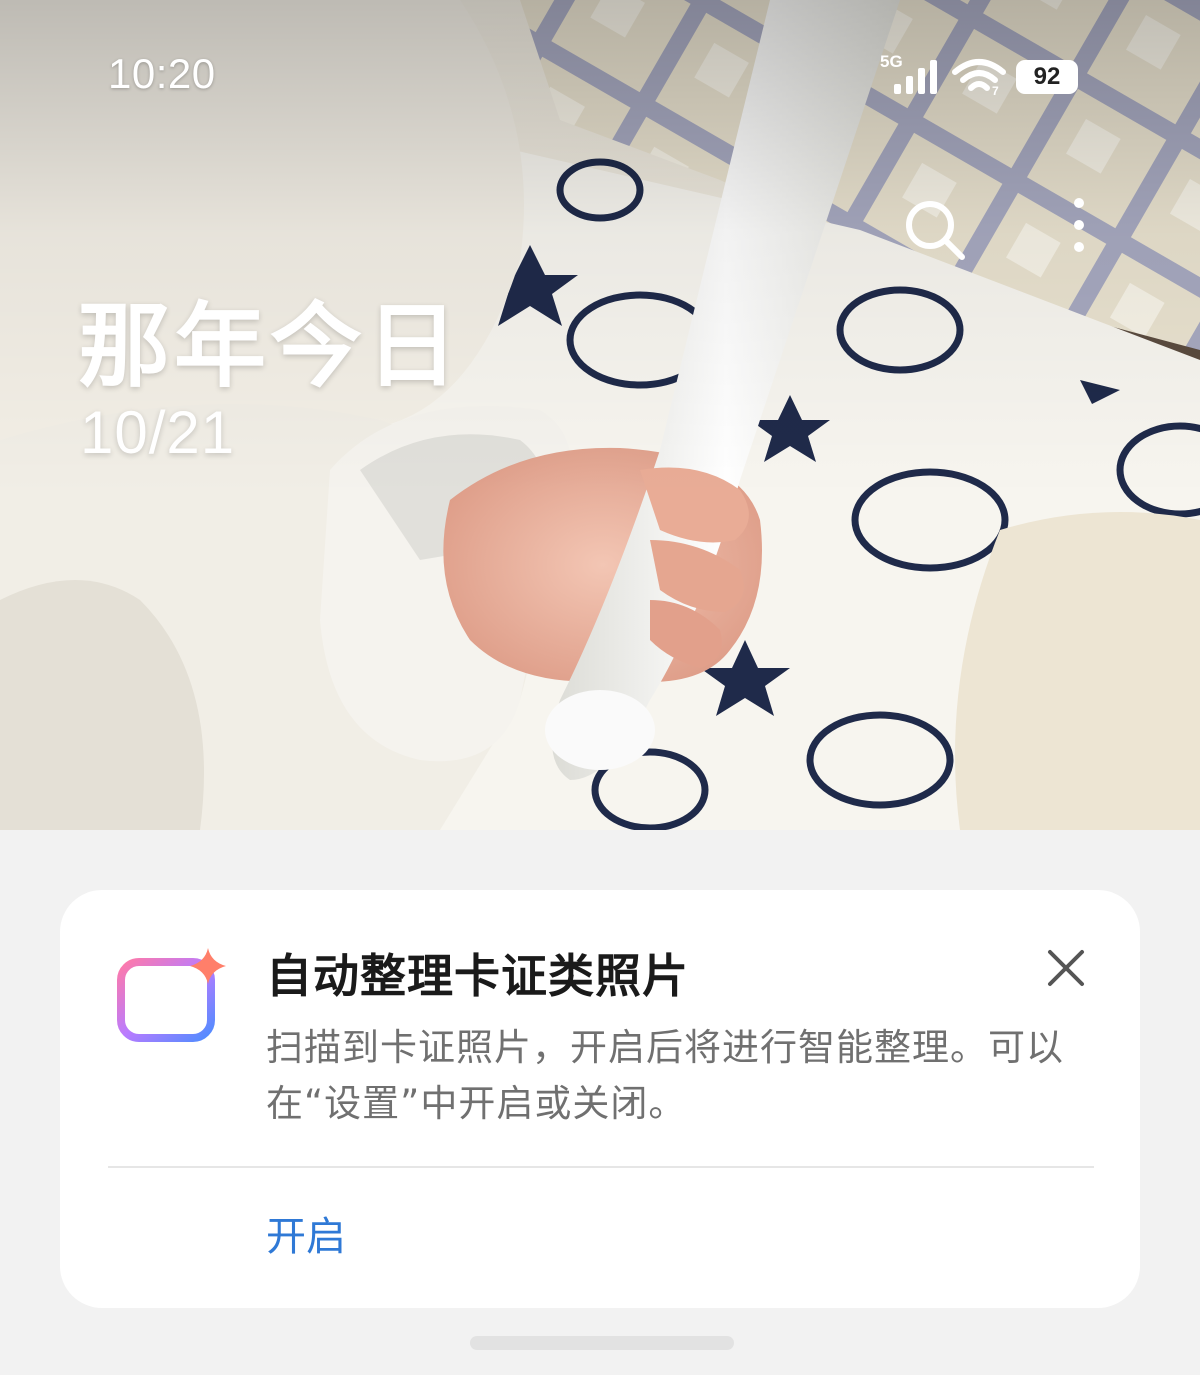 This screenshot has width=1200, height=1375. What do you see at coordinates (665, 1075) in the screenshot?
I see `card-description: 扫描到卡证照片，开启后将进行智能整理。可以在“设置”中开启或关闭。` at bounding box center [665, 1075].